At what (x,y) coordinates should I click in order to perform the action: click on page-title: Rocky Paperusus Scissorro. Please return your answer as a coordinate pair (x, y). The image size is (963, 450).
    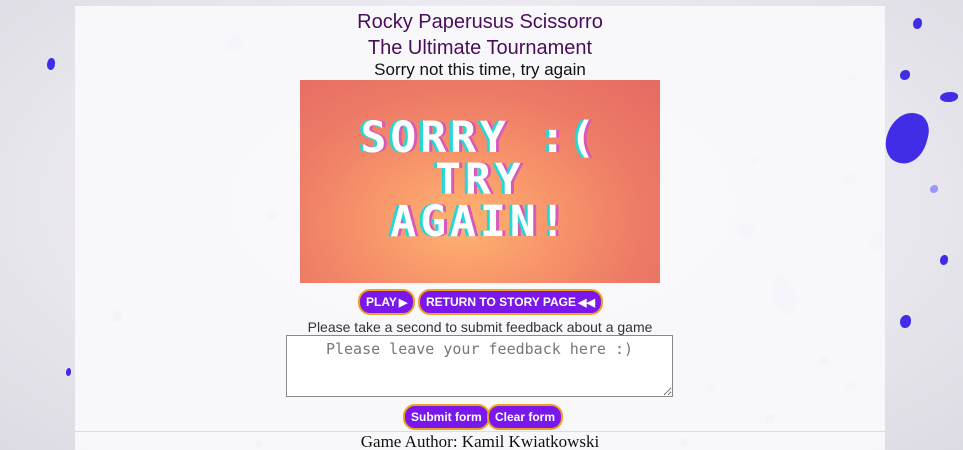
    Looking at the image, I should click on (480, 22).